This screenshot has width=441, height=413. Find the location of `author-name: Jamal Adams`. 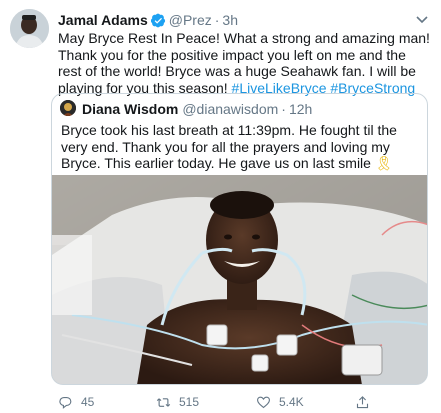

author-name: Jamal Adams is located at coordinates (103, 20).